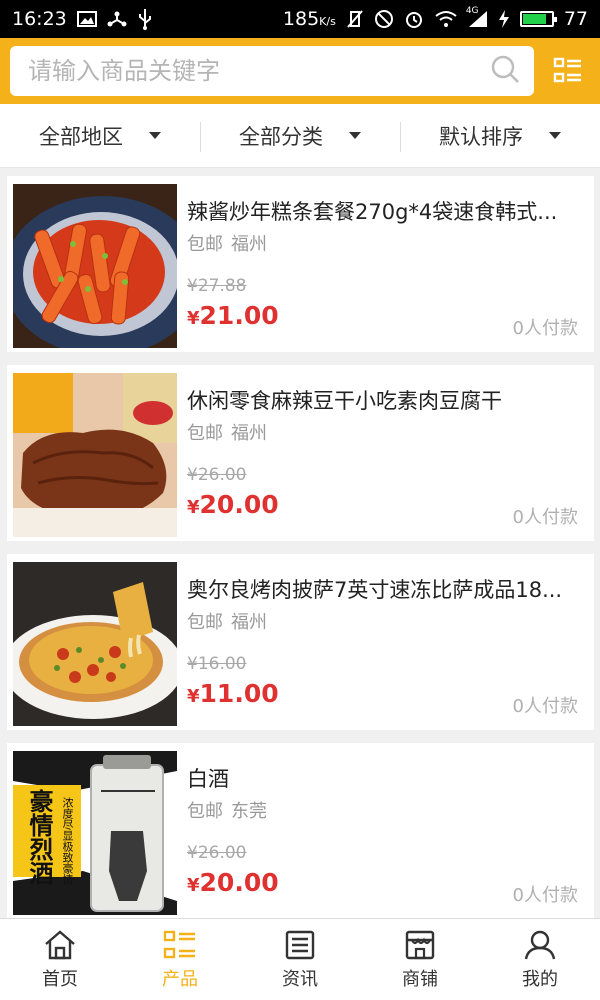 The height and width of the screenshot is (1000, 600). Describe the element at coordinates (384, 778) in the screenshot. I see `product-title: 白酒` at that location.